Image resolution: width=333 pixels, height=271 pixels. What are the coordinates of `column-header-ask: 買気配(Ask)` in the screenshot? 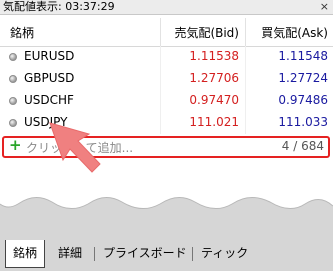 It's located at (294, 32).